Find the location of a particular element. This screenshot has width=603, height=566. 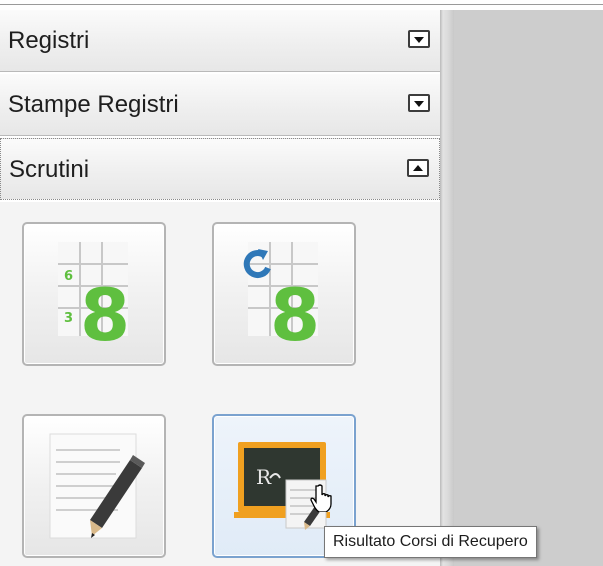

tile-grade-grid: 6 3 8 is located at coordinates (94, 294).